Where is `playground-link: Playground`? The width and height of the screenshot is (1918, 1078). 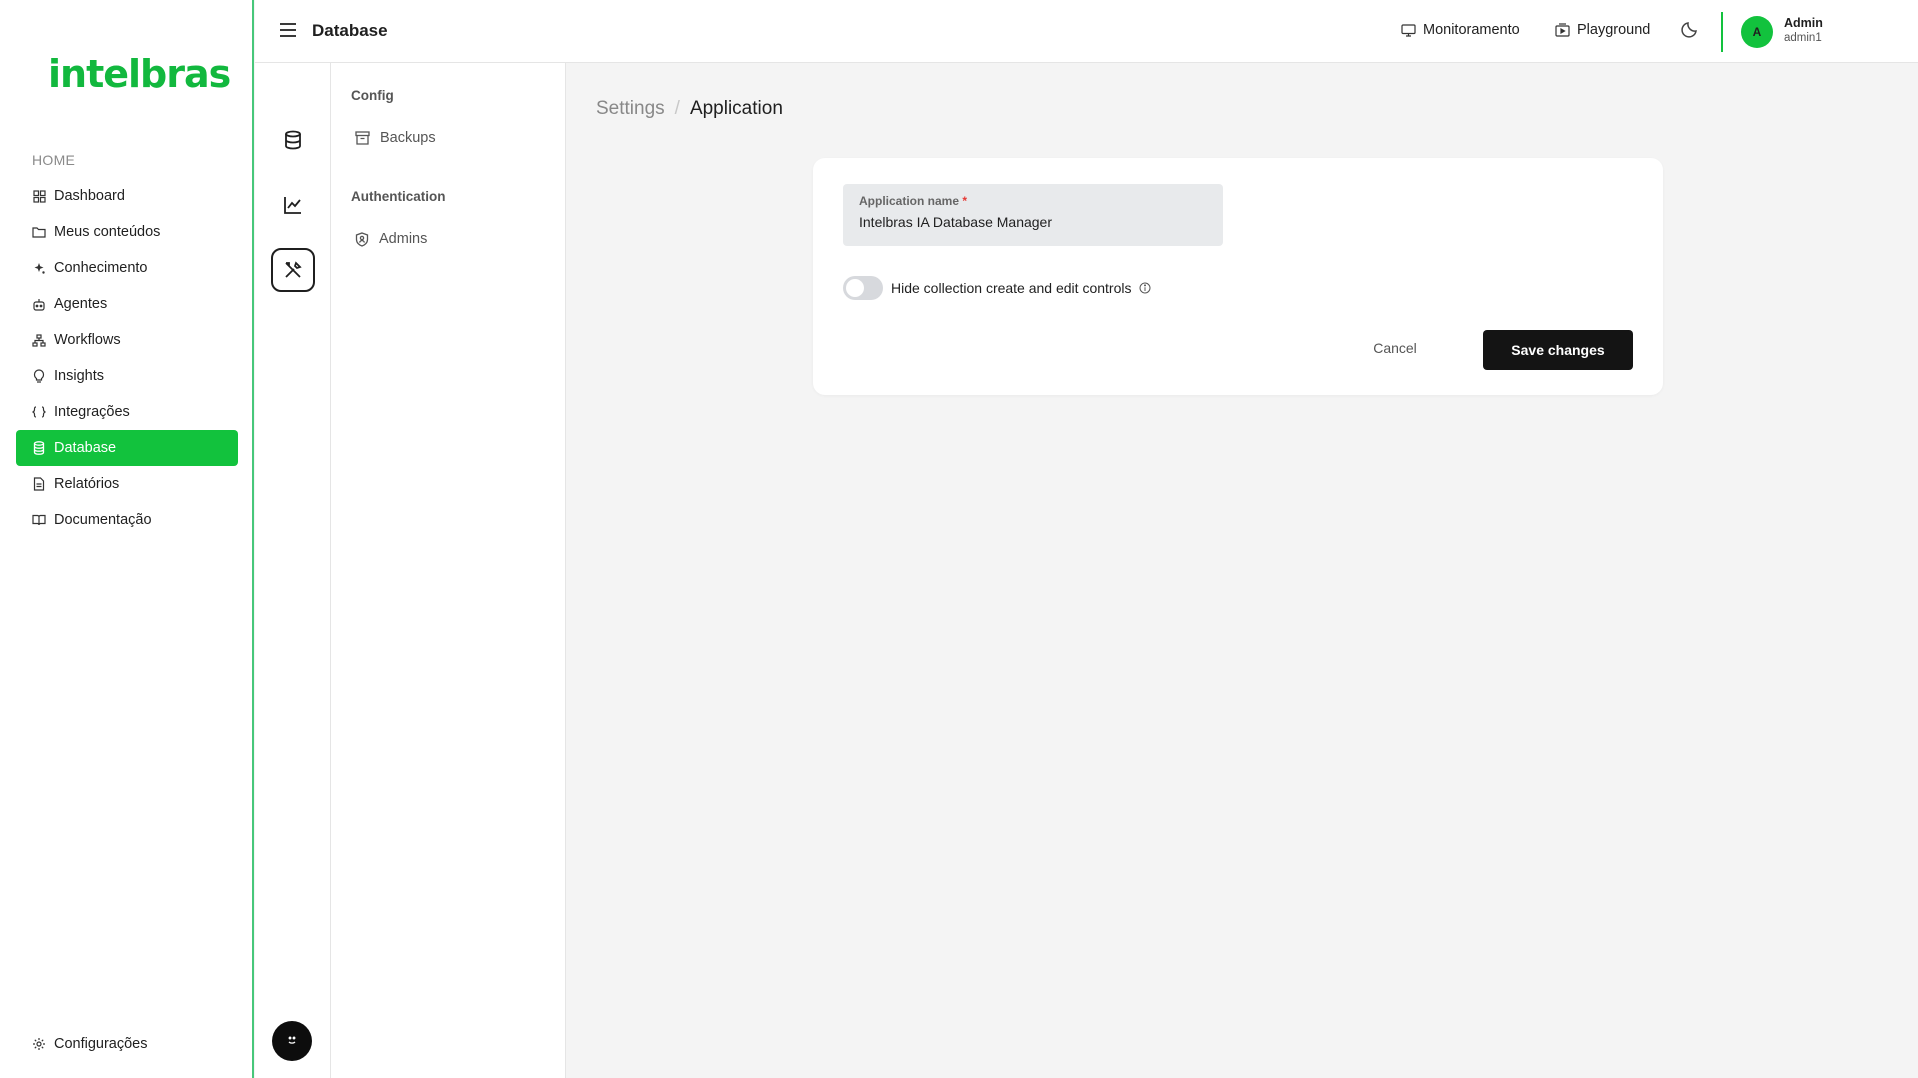 playground-link: Playground is located at coordinates (1602, 30).